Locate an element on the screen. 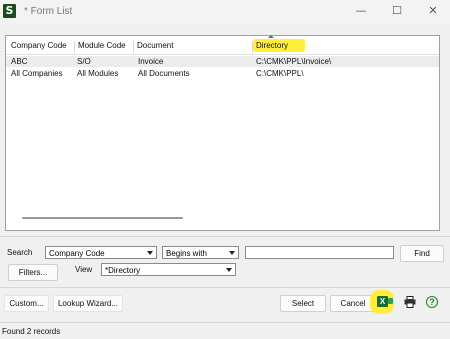 This screenshot has height=339, width=450. cell-module: S/O is located at coordinates (84, 61).